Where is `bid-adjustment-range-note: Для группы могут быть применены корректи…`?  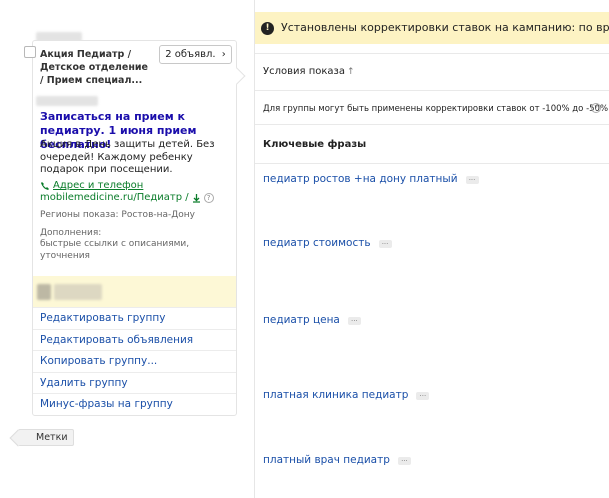
bid-adjustment-range-note: Для группы могут быть применены корректи… is located at coordinates (436, 109).